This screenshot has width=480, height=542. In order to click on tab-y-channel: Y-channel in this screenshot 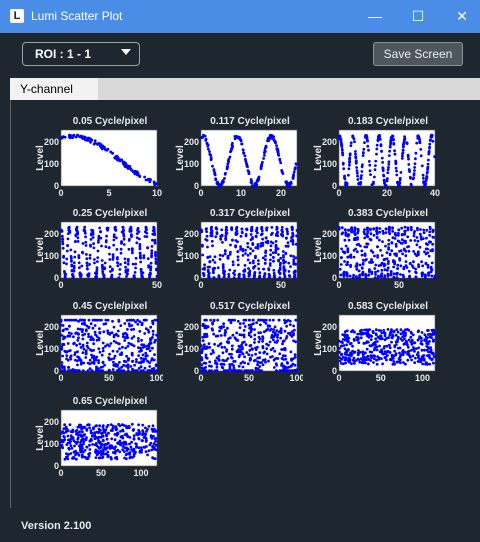, I will do `click(54, 89)`.